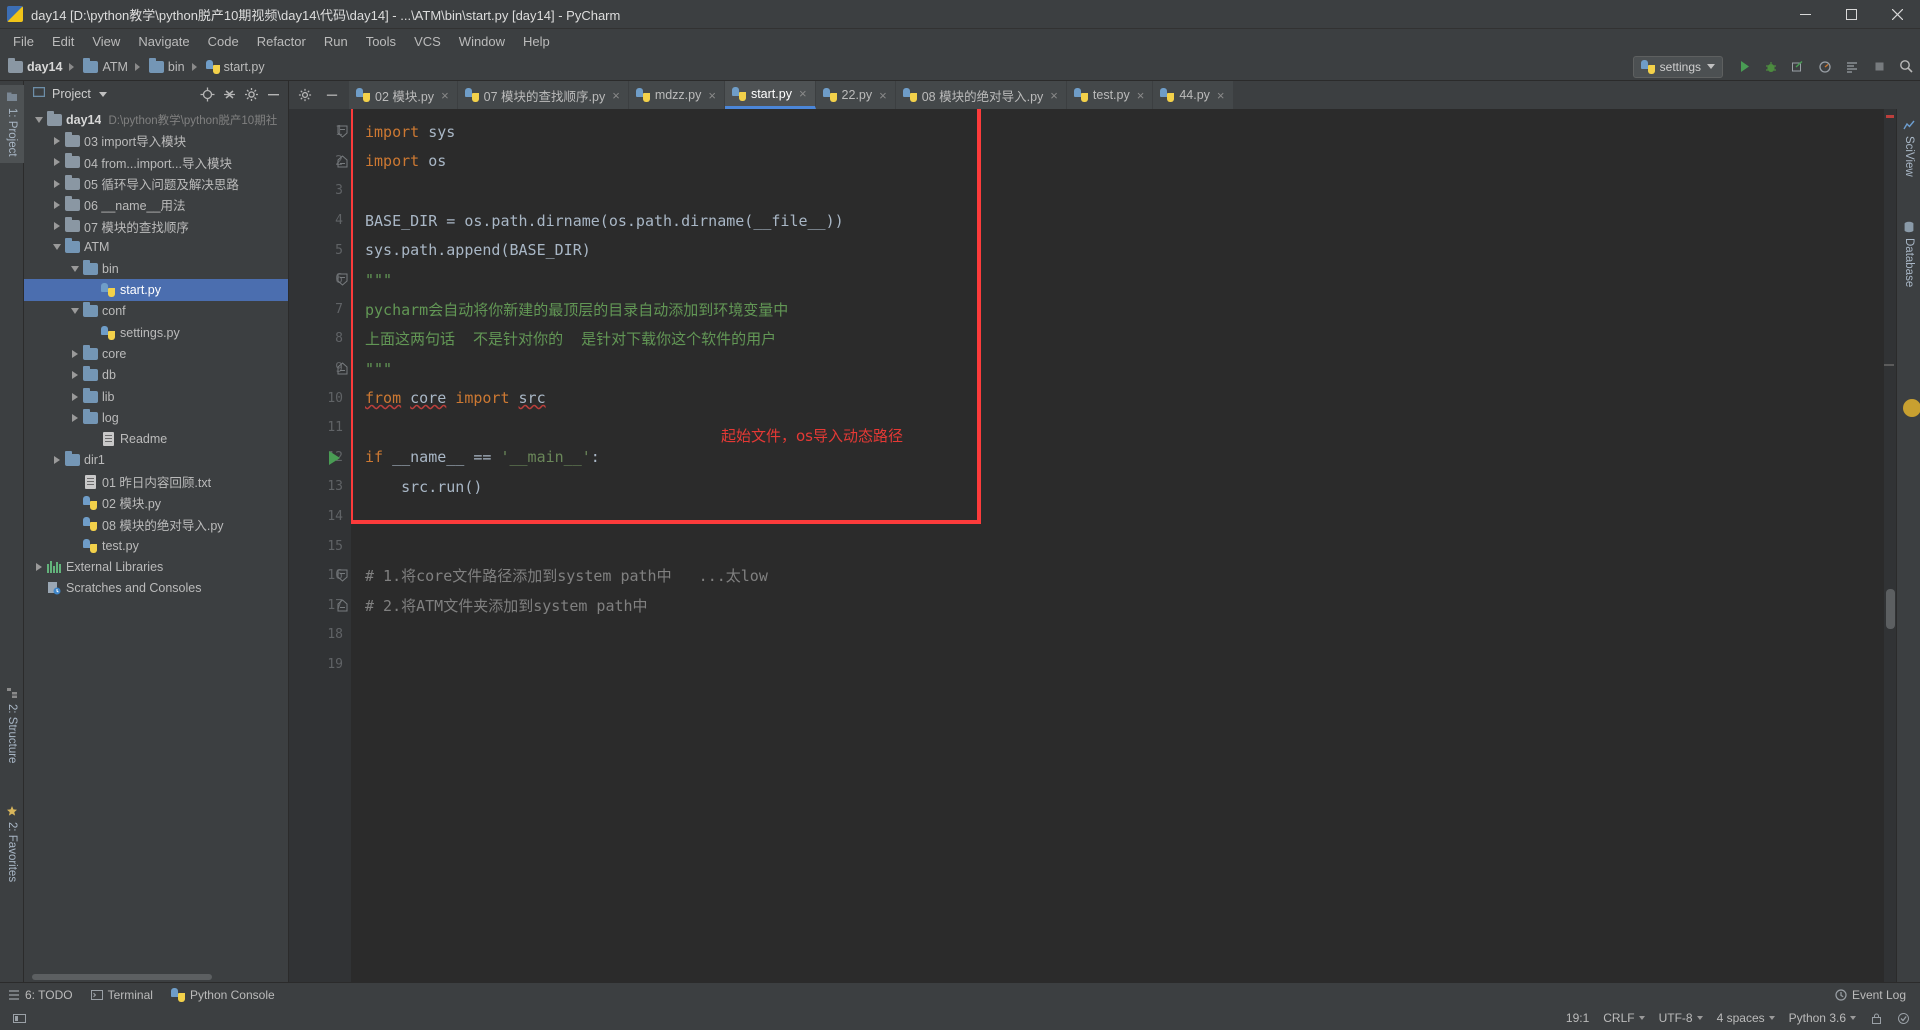  Describe the element at coordinates (156, 311) in the screenshot. I see `tree-item: conf` at that location.